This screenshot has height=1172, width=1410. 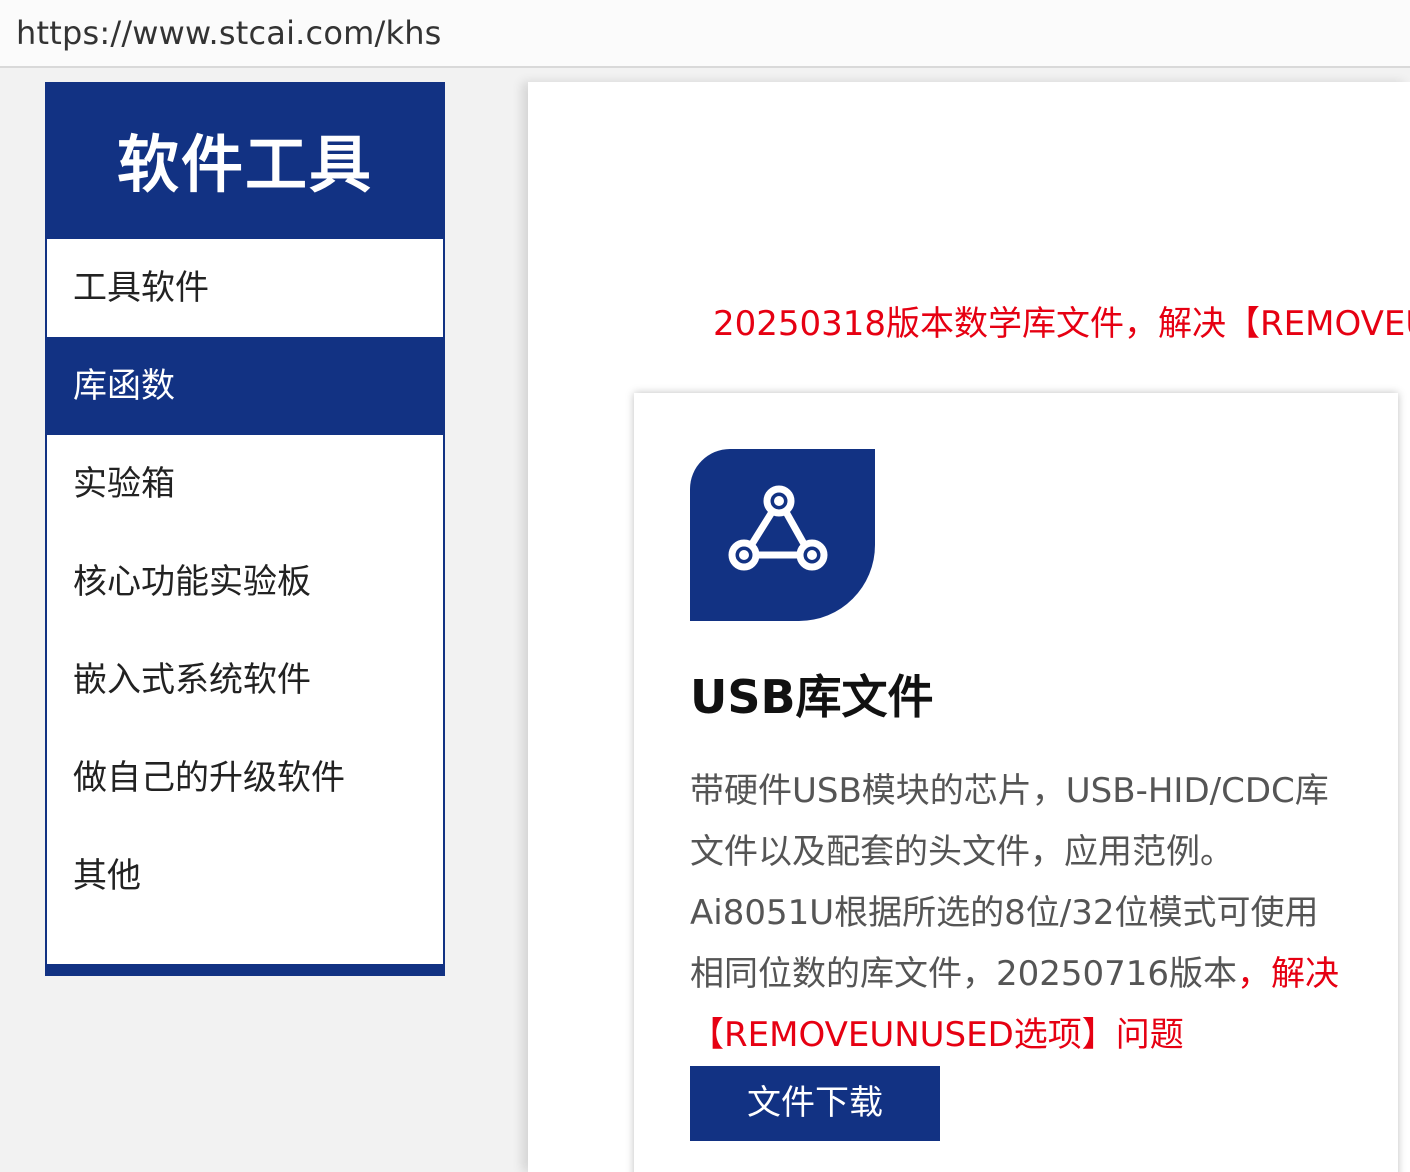 What do you see at coordinates (245, 484) in the screenshot?
I see `sidebar-item-experiment-box: 实验箱` at bounding box center [245, 484].